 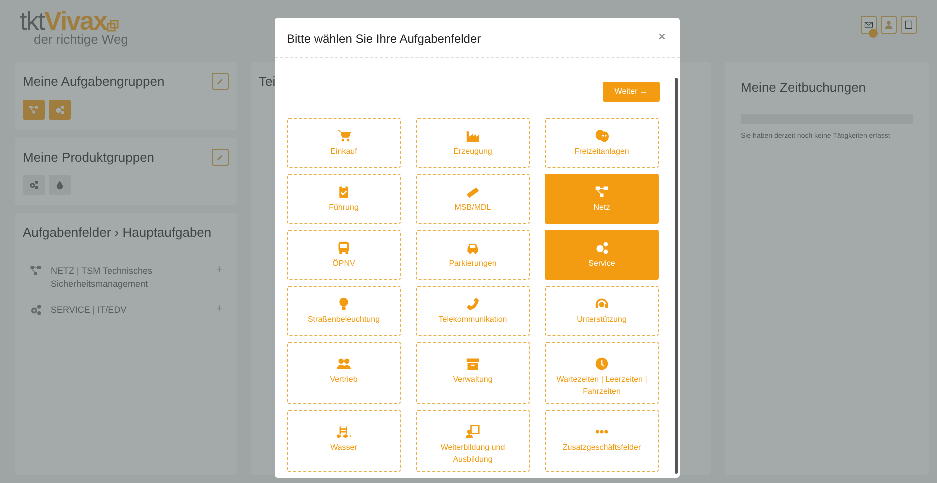 I want to click on category-tile: ÖPNV, so click(x=344, y=255).